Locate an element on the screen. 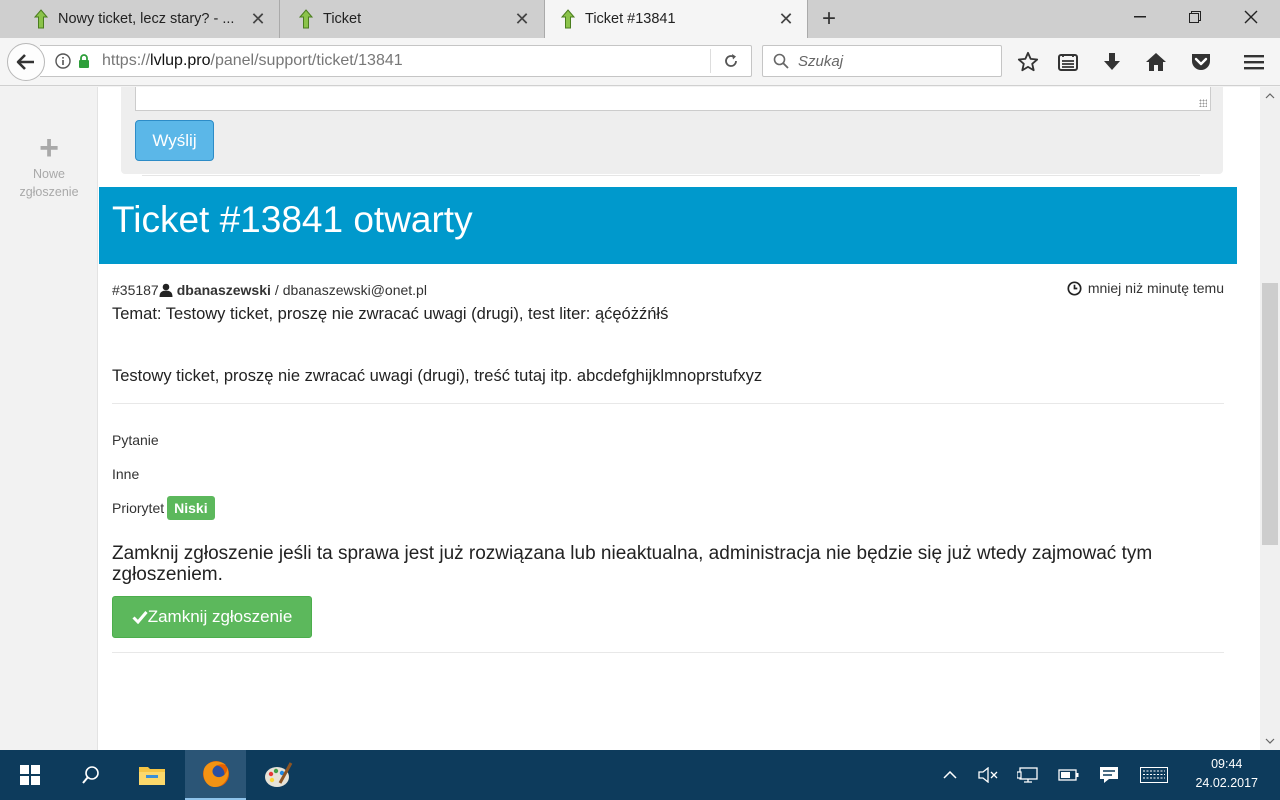 This screenshot has width=1280, height=800. volume-muted-icon is located at coordinates (988, 775).